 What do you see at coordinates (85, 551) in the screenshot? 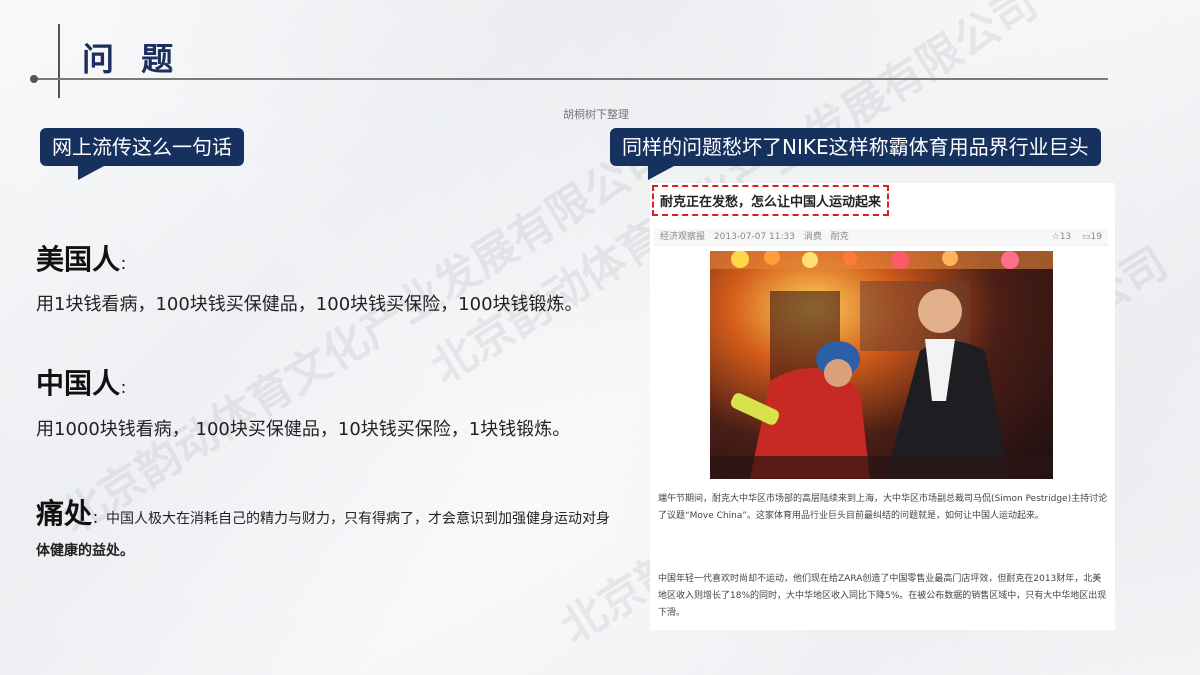
I see `pain-text-line2: 体健康的益处。` at bounding box center [85, 551].